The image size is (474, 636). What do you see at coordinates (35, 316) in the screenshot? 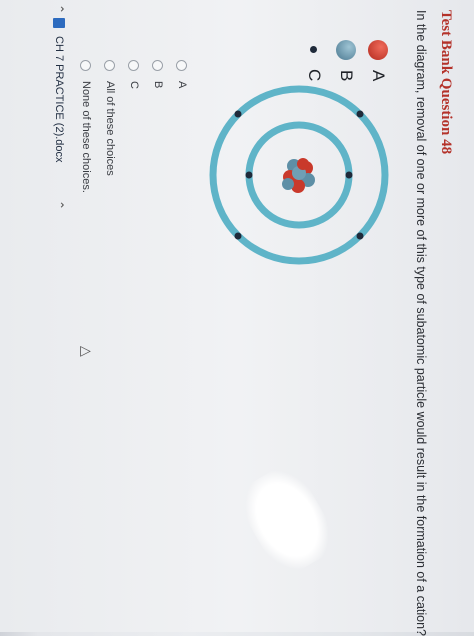
I see `download-bar: ⌃ CH 7 PRACTICE (2).docx ⌃` at bounding box center [35, 316].